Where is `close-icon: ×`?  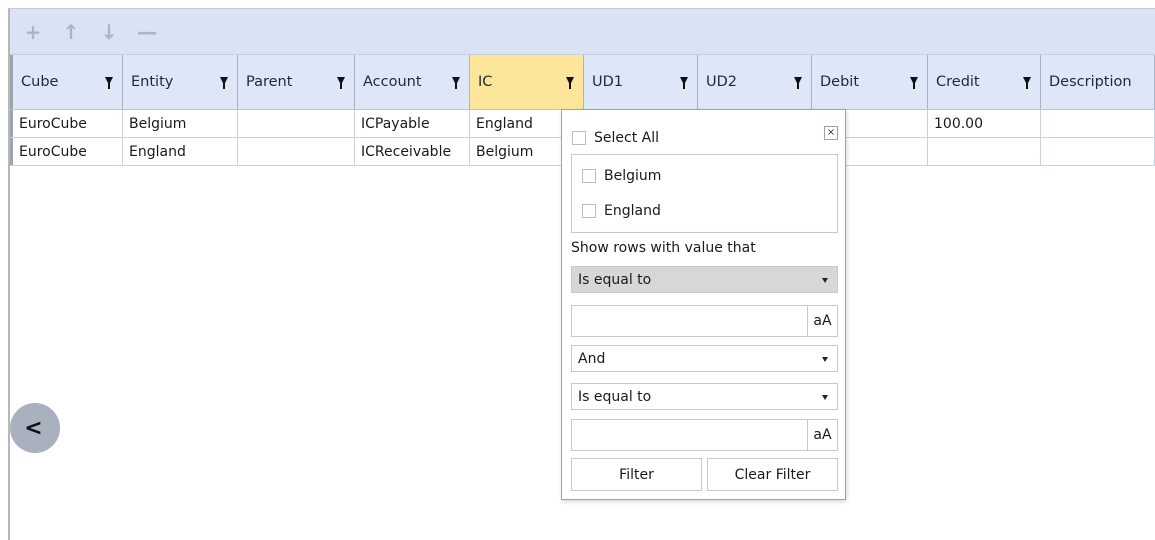 close-icon: × is located at coordinates (831, 133).